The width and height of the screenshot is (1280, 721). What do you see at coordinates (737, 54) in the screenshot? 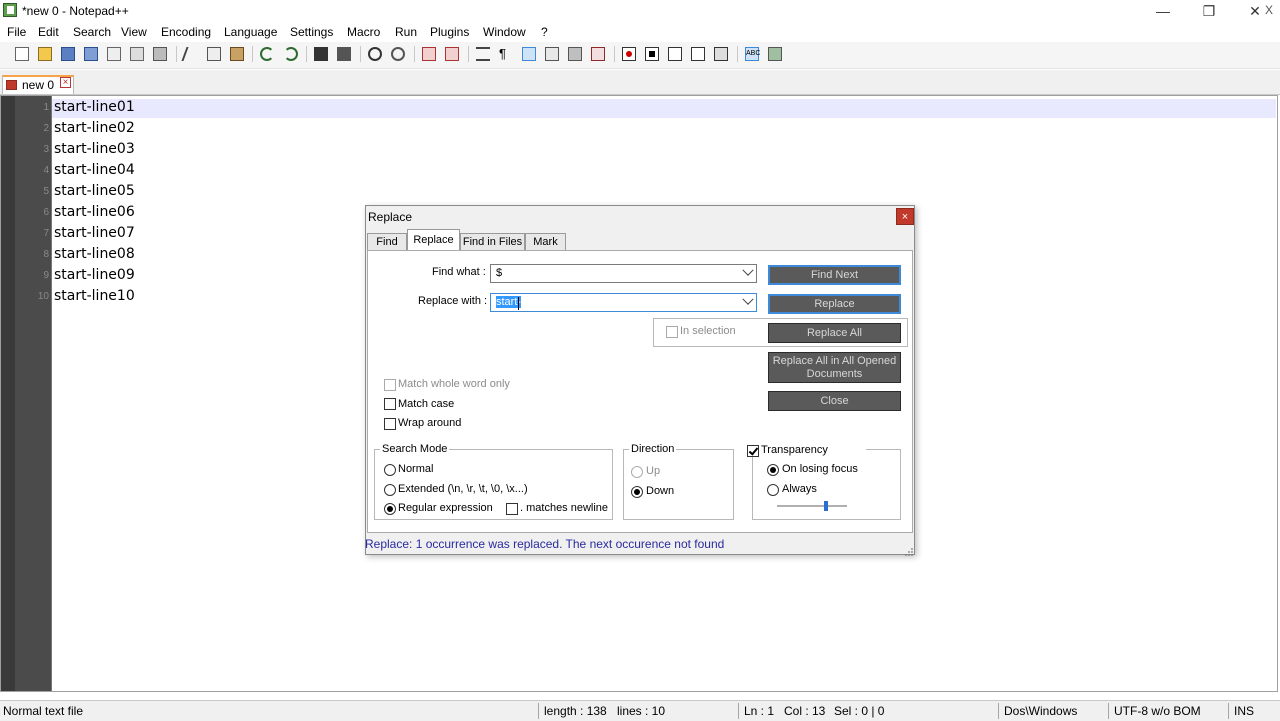
I see `toolbar-separator` at bounding box center [737, 54].